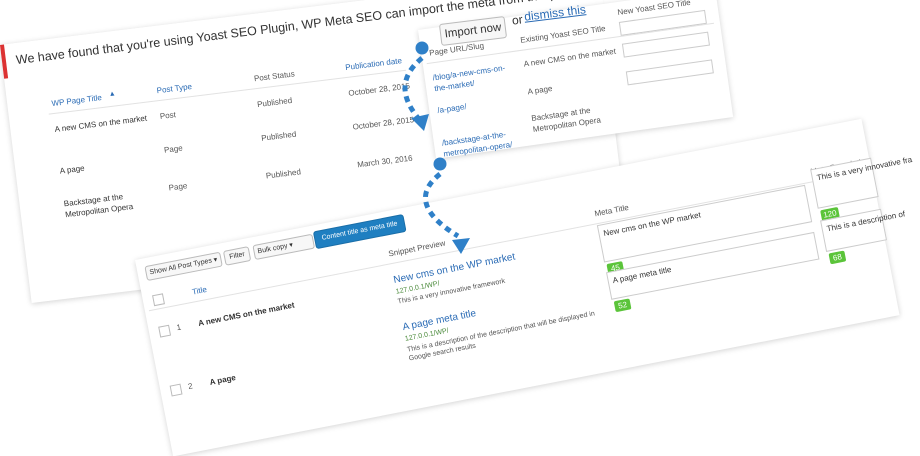 The width and height of the screenshot is (920, 456). What do you see at coordinates (278, 136) in the screenshot?
I see `page-row-2-status: Published` at bounding box center [278, 136].